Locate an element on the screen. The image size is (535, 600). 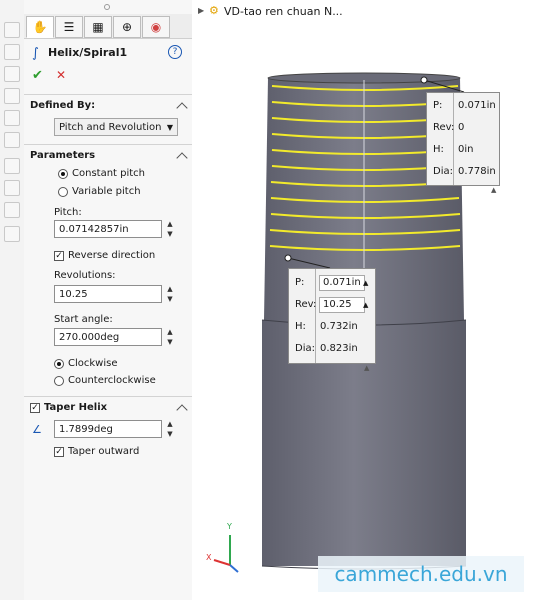
helix-callout-top: P: 0.071in Rev: 0 H: 0in Dia: 0.778in is located at coordinates (463, 139).